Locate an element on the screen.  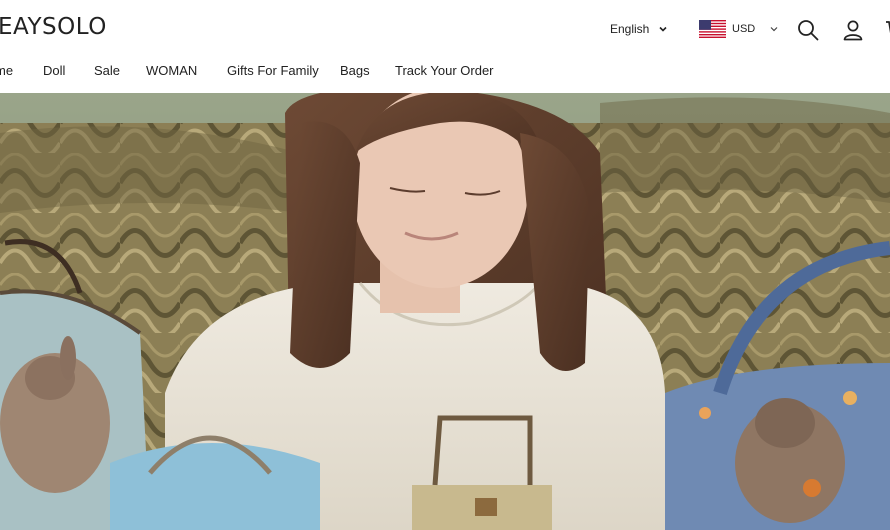
currency-label: USD is located at coordinates (744, 29).